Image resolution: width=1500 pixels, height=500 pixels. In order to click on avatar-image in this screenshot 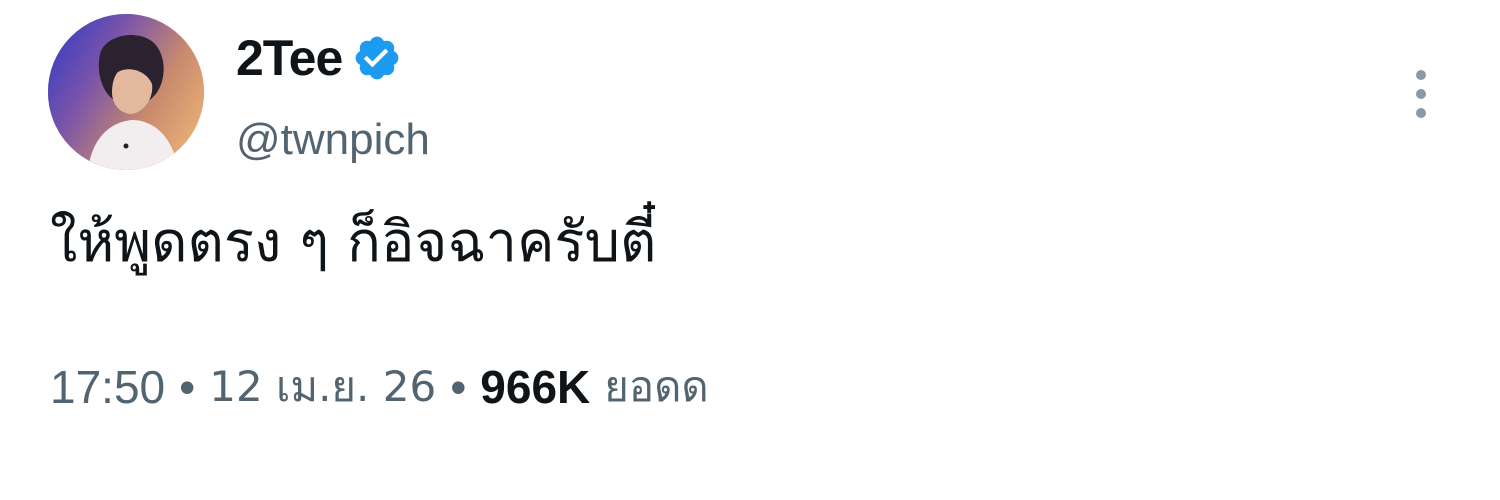, I will do `click(126, 92)`.